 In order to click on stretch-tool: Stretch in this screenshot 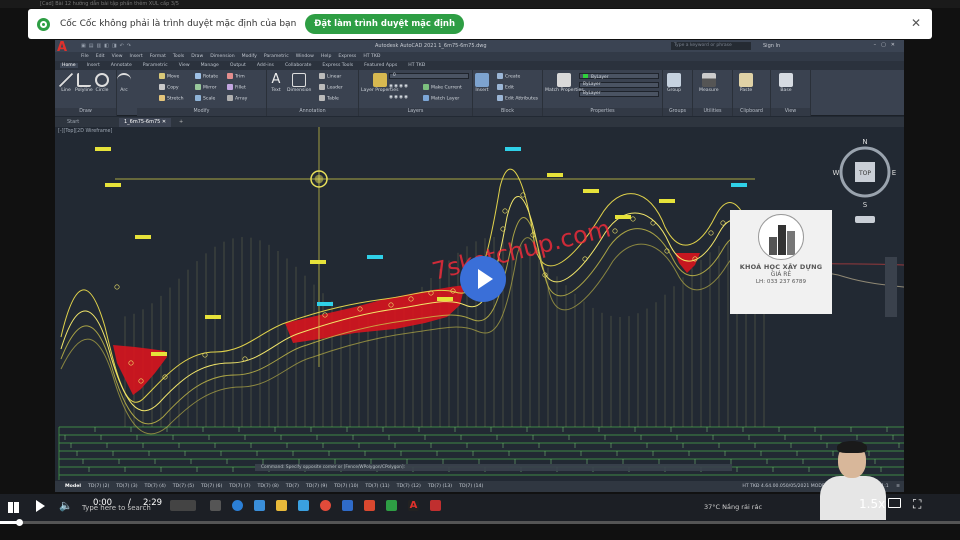, I will do `click(171, 98)`.